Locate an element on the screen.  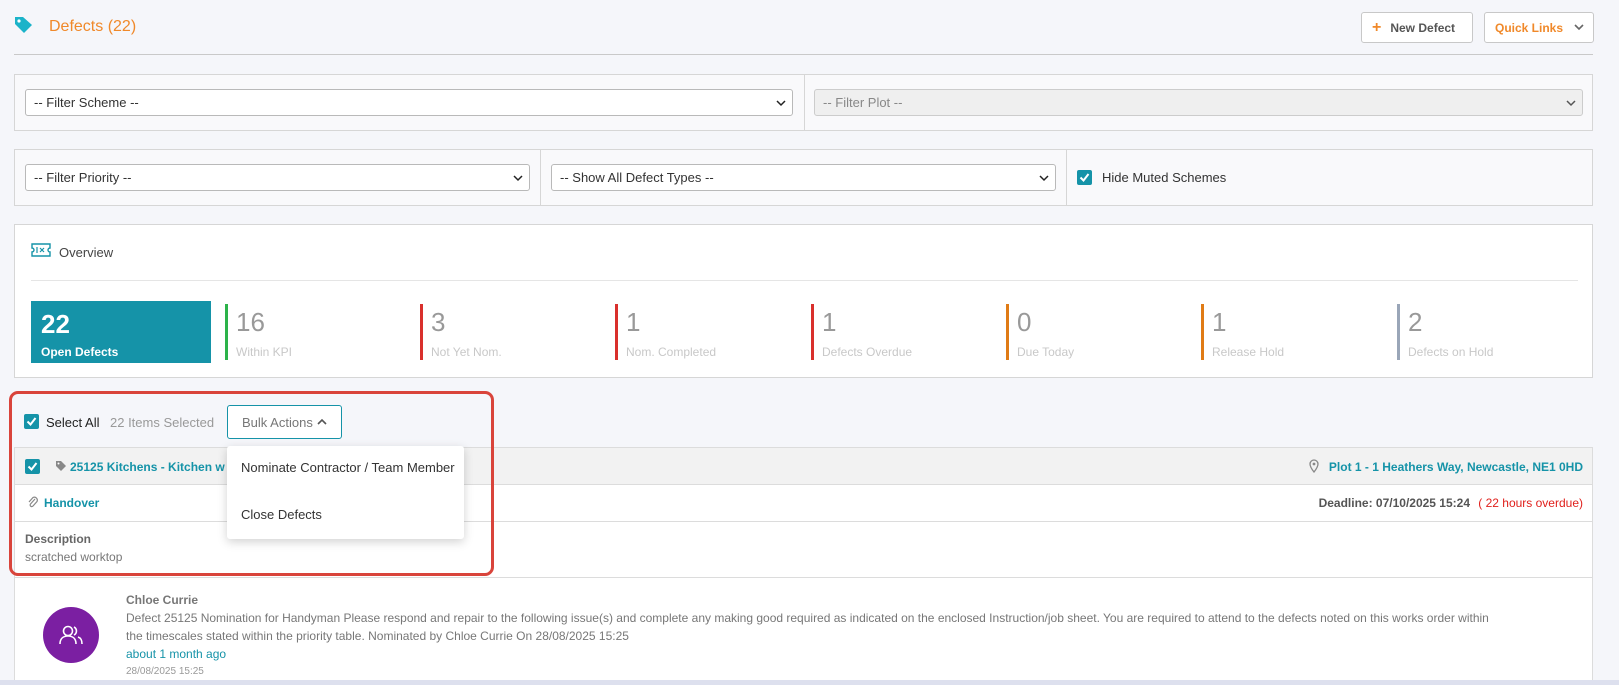
description-label: Description is located at coordinates (58, 539).